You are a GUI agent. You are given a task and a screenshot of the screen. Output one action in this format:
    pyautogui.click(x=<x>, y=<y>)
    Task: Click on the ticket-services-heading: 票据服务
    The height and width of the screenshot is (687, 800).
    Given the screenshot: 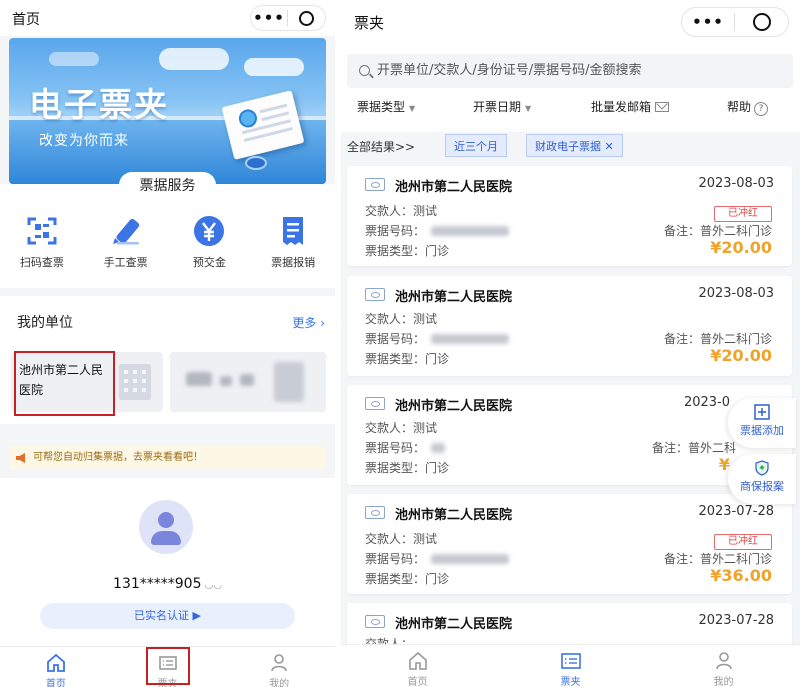 What is the action you would take?
    pyautogui.click(x=167, y=185)
    